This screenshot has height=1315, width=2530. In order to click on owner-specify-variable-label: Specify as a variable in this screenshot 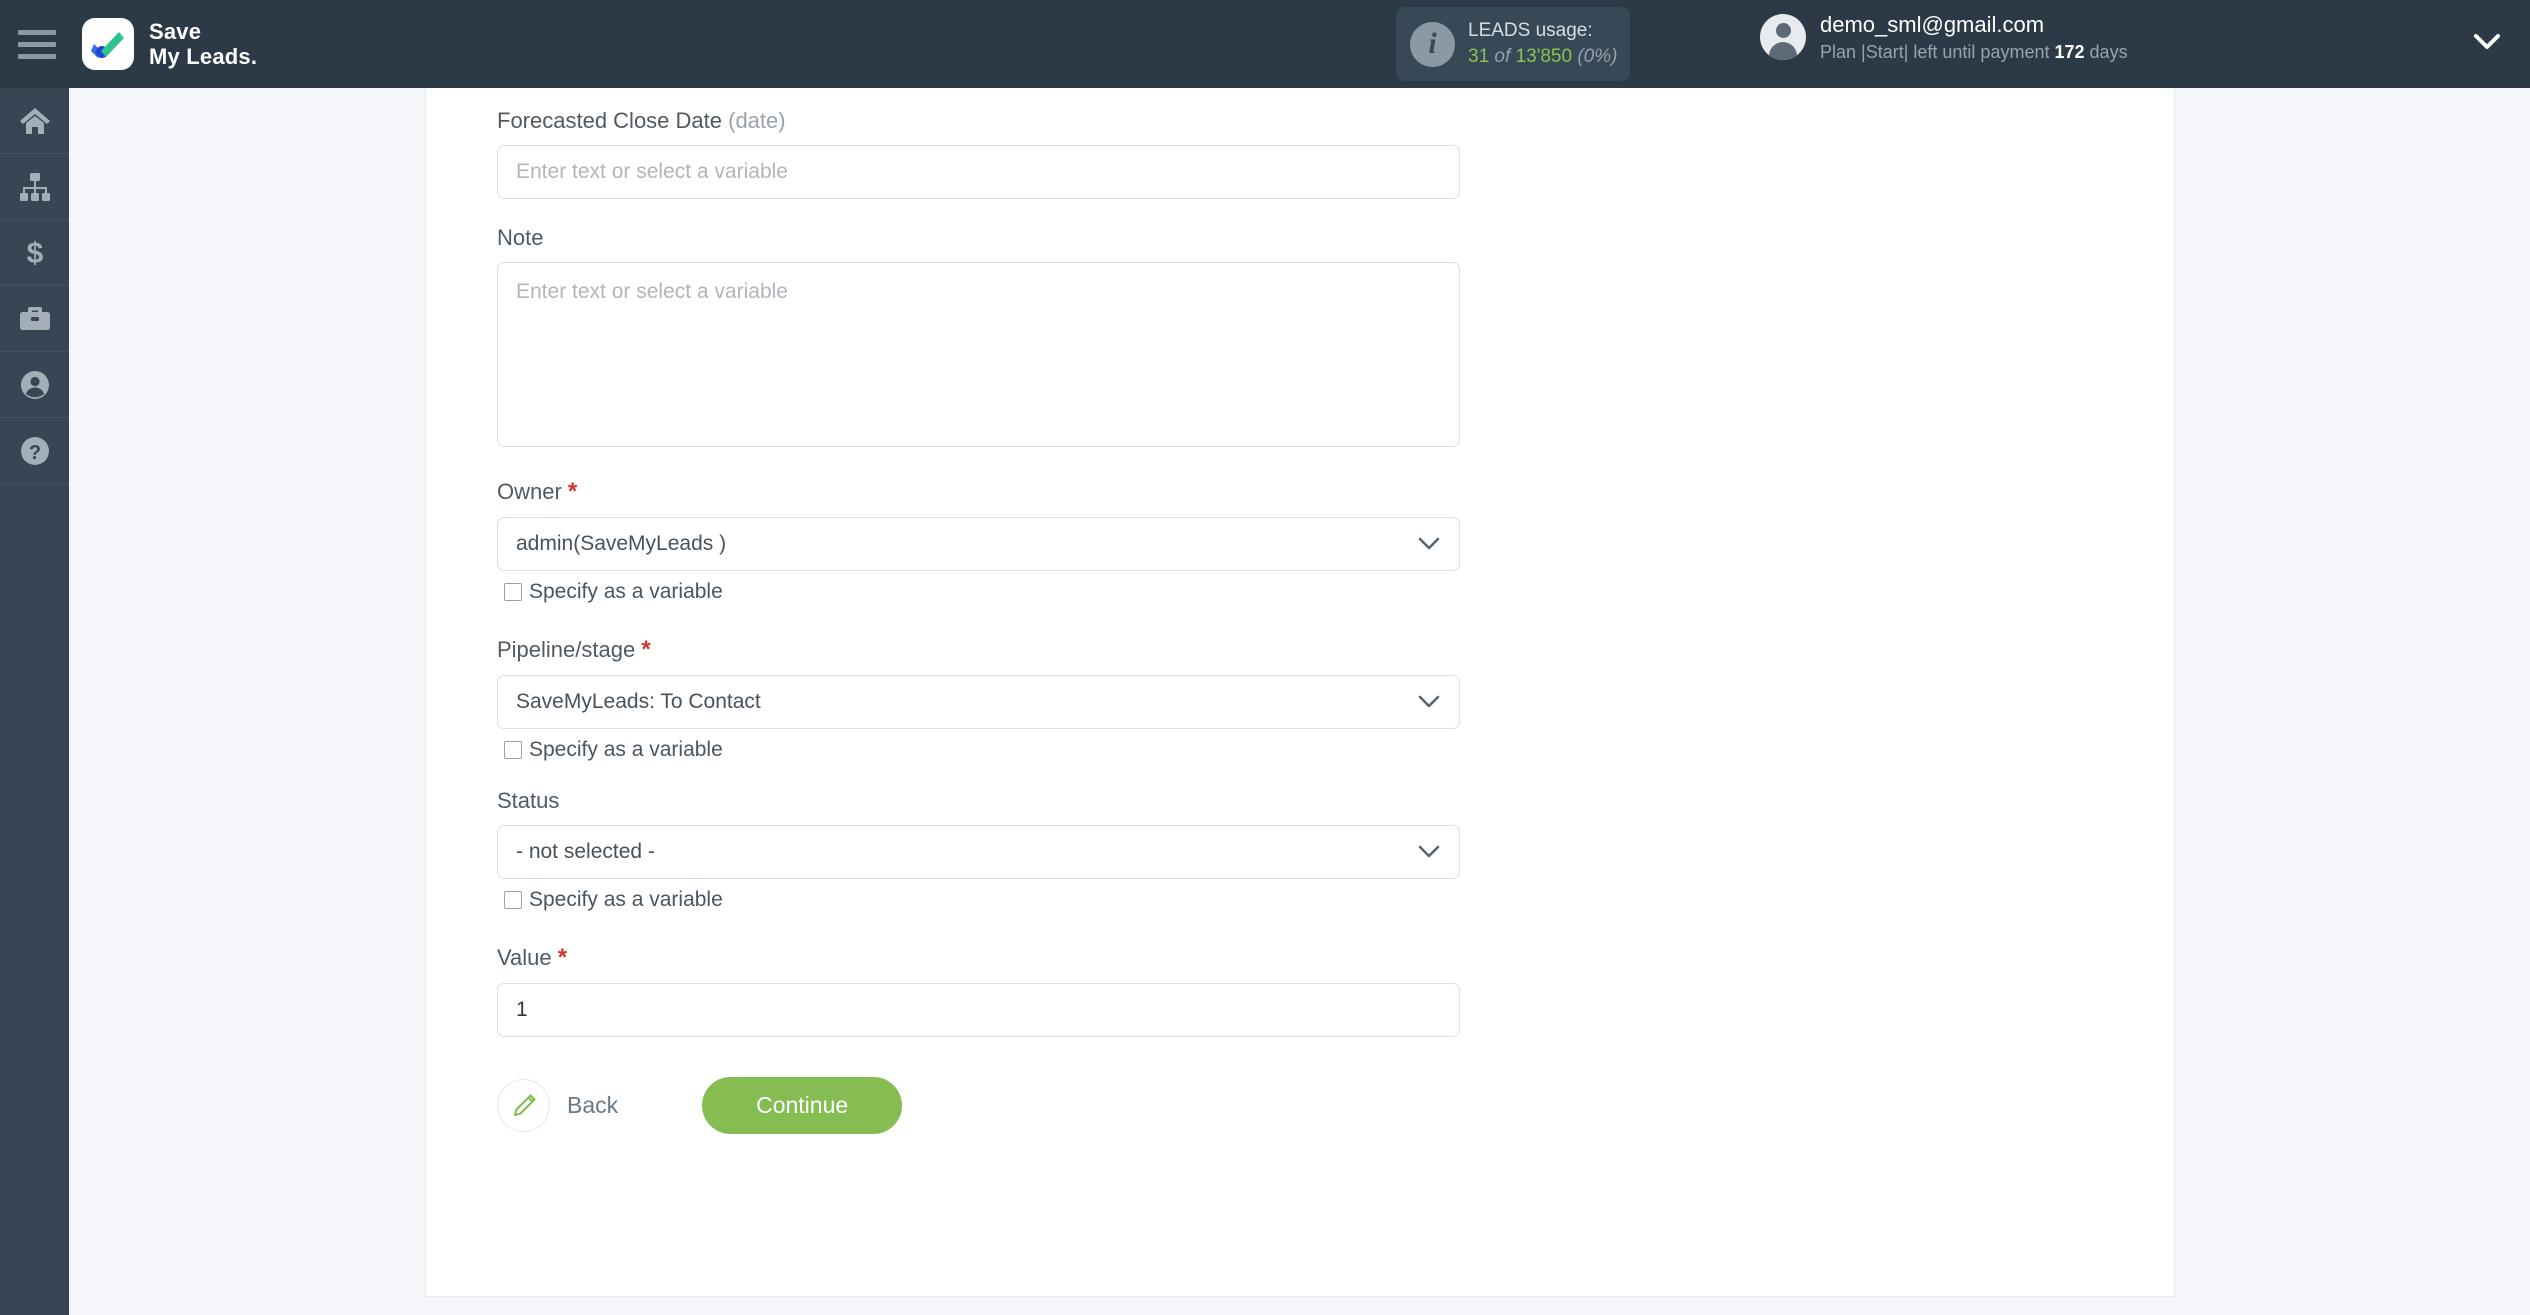, I will do `click(626, 591)`.